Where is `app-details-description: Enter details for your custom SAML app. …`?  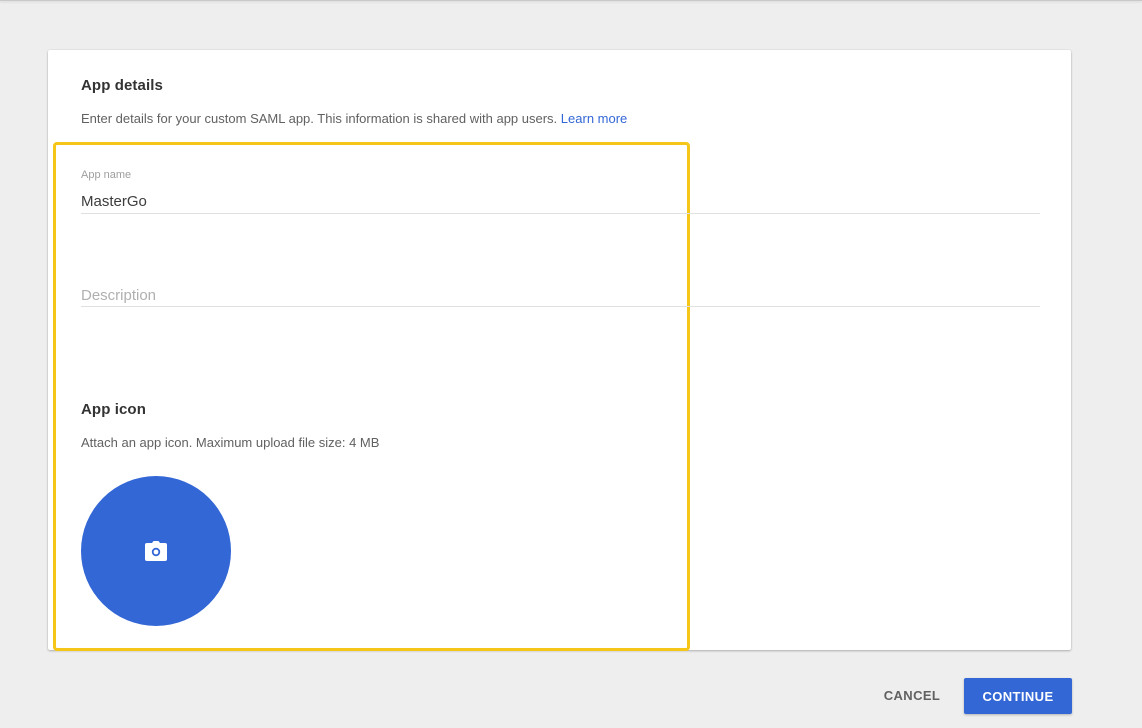
app-details-description: Enter details for your custom SAML app. … is located at coordinates (354, 118).